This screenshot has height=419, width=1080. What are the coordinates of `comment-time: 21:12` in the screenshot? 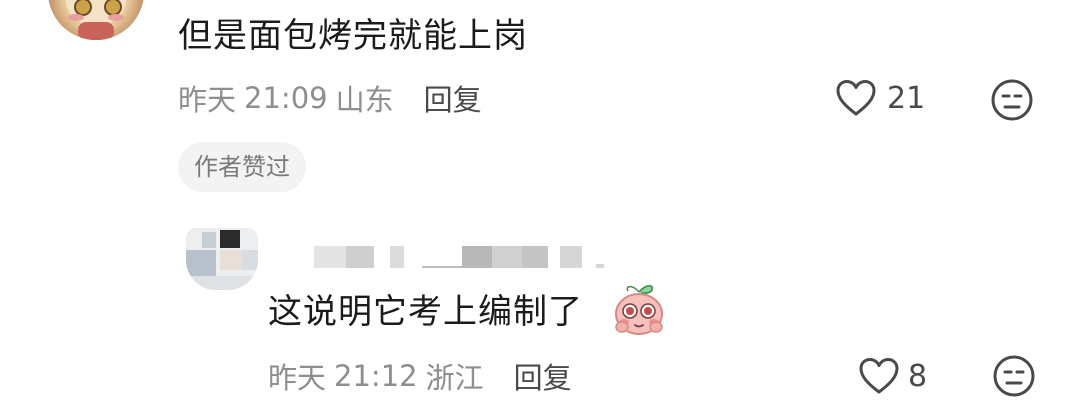 It's located at (376, 376).